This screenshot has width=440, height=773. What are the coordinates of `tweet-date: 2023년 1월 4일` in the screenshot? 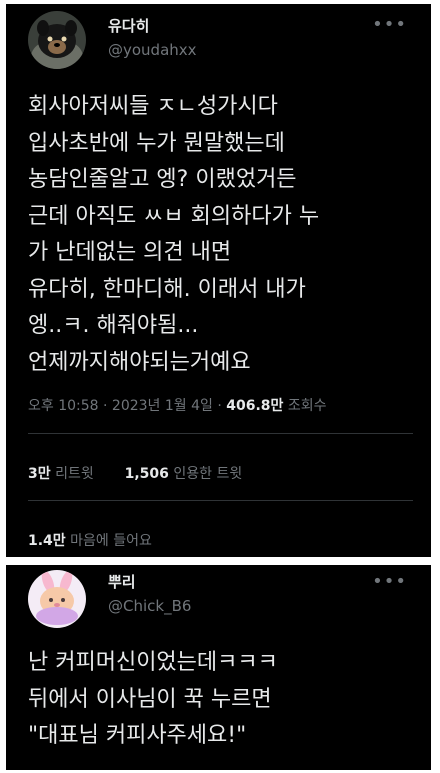 It's located at (162, 406).